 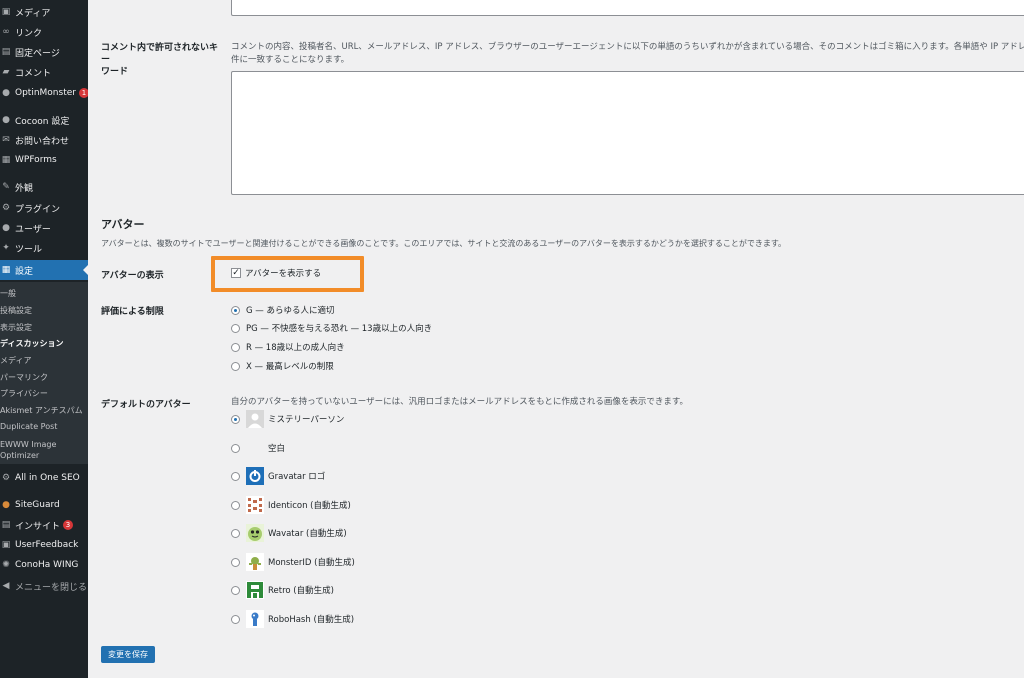 What do you see at coordinates (83, 93) in the screenshot?
I see `notification-badge: 1` at bounding box center [83, 93].